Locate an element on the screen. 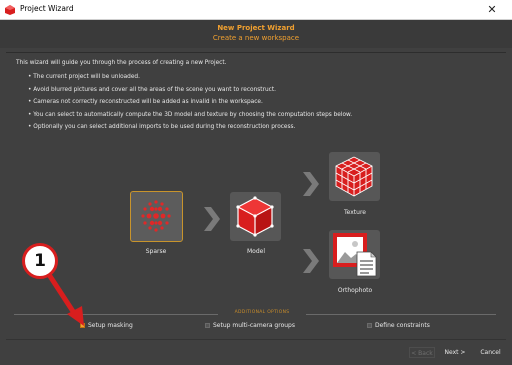 Image resolution: width=512 pixels, height=365 pixels. setup-multi-camera-groups-checkbox: Setup multi-camera groups is located at coordinates (260, 326).